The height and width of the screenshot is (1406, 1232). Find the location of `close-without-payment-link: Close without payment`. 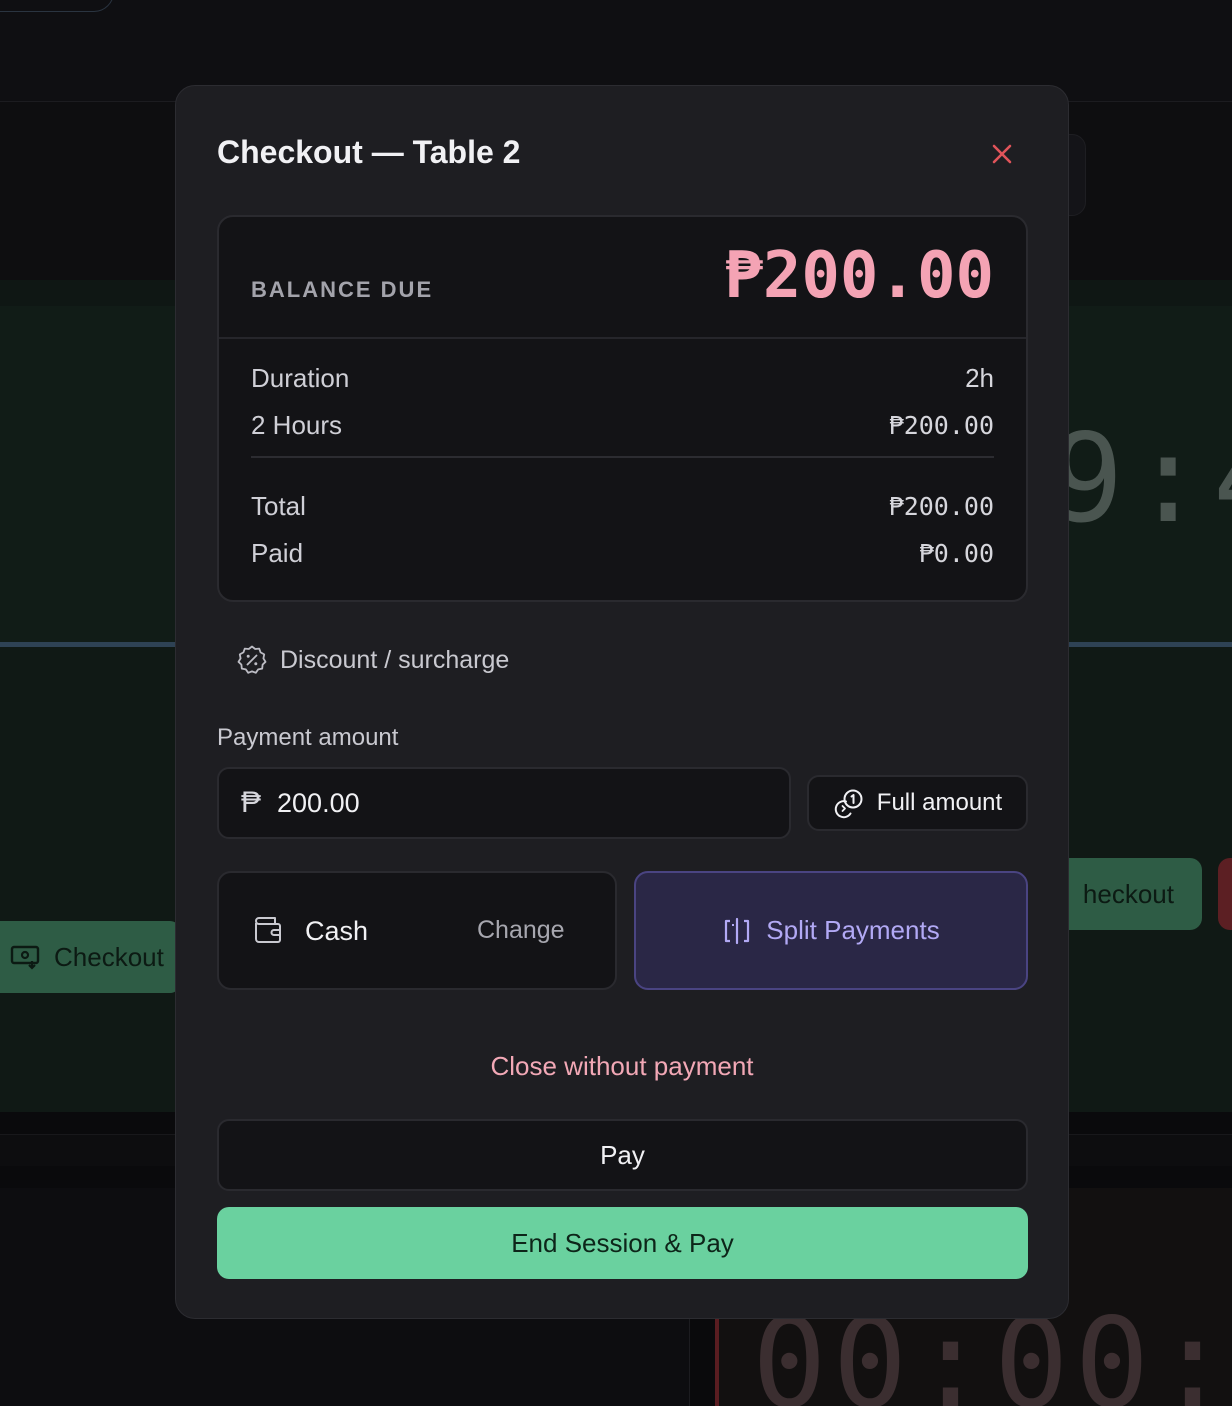

close-without-payment-link: Close without payment is located at coordinates (622, 1066).